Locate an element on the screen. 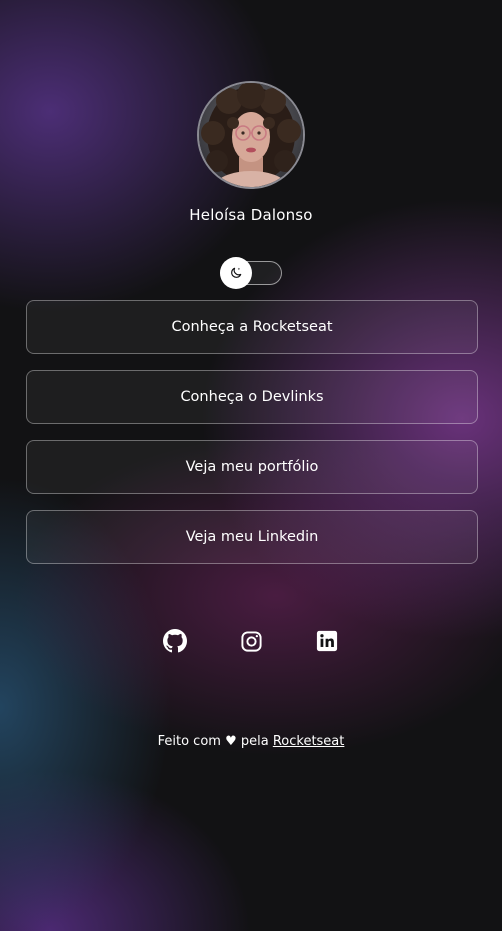 This screenshot has height=931, width=502. social-links is located at coordinates (251, 641).